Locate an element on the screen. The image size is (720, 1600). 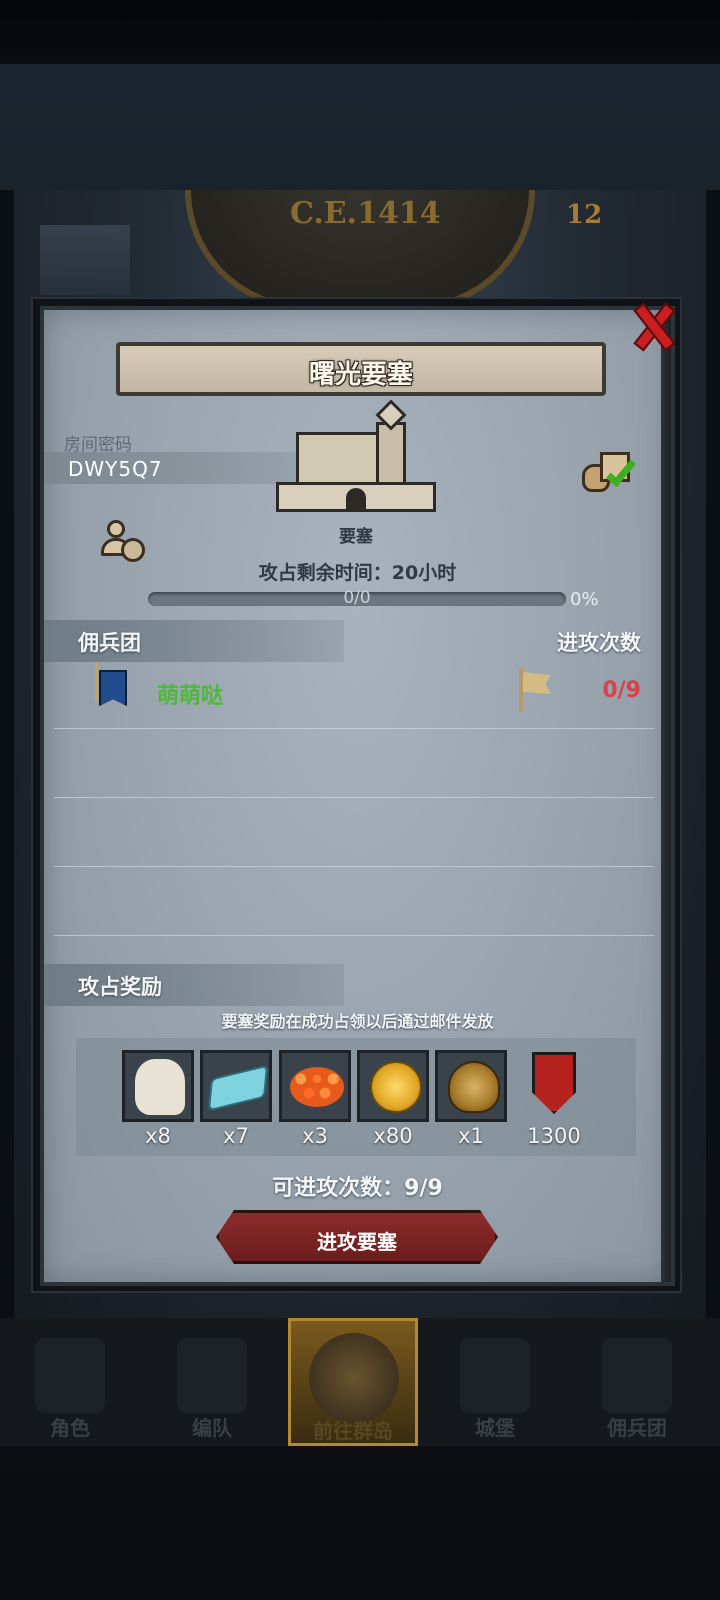
rewards-header: 攻占奖励 is located at coordinates (120, 987).